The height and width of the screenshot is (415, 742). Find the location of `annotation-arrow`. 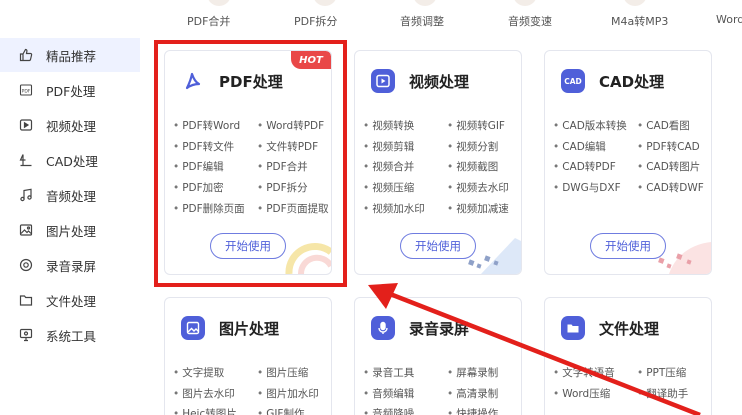

annotation-arrow is located at coordinates (534, 349).